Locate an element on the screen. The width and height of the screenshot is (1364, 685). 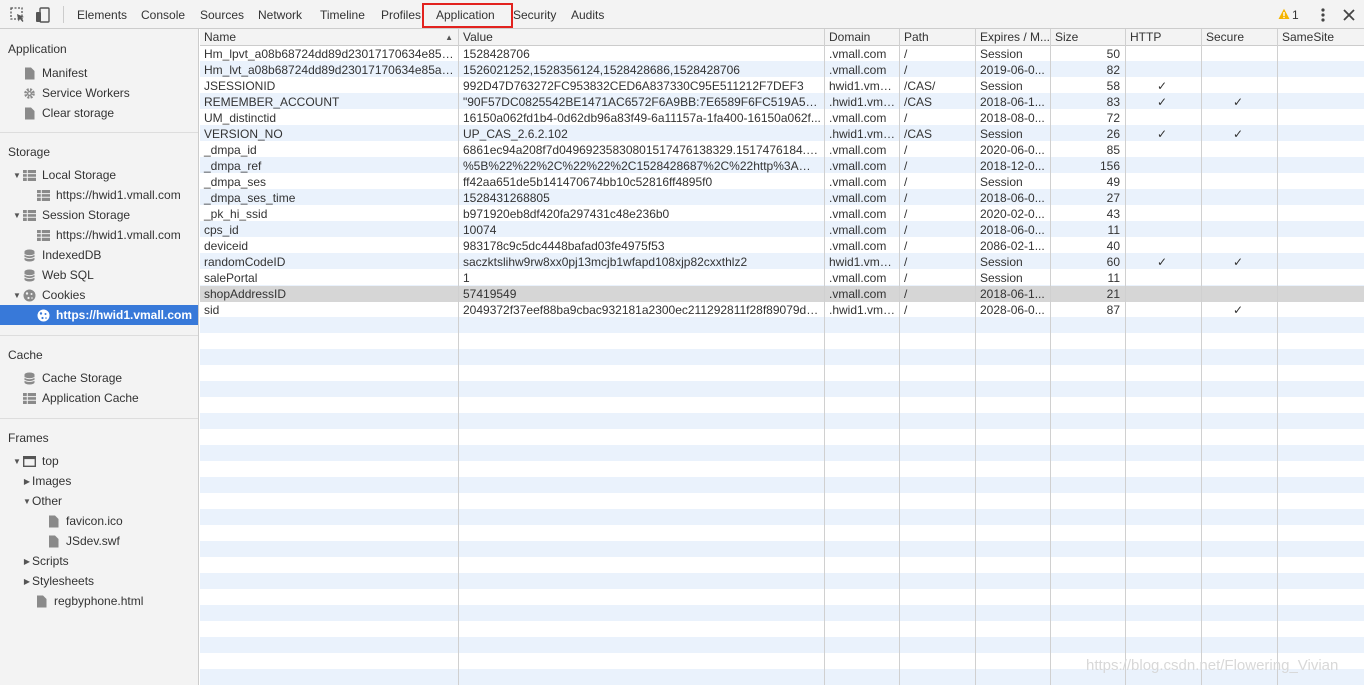
sidebar-item-frame-top: ▼ top is located at coordinates (99, 461).